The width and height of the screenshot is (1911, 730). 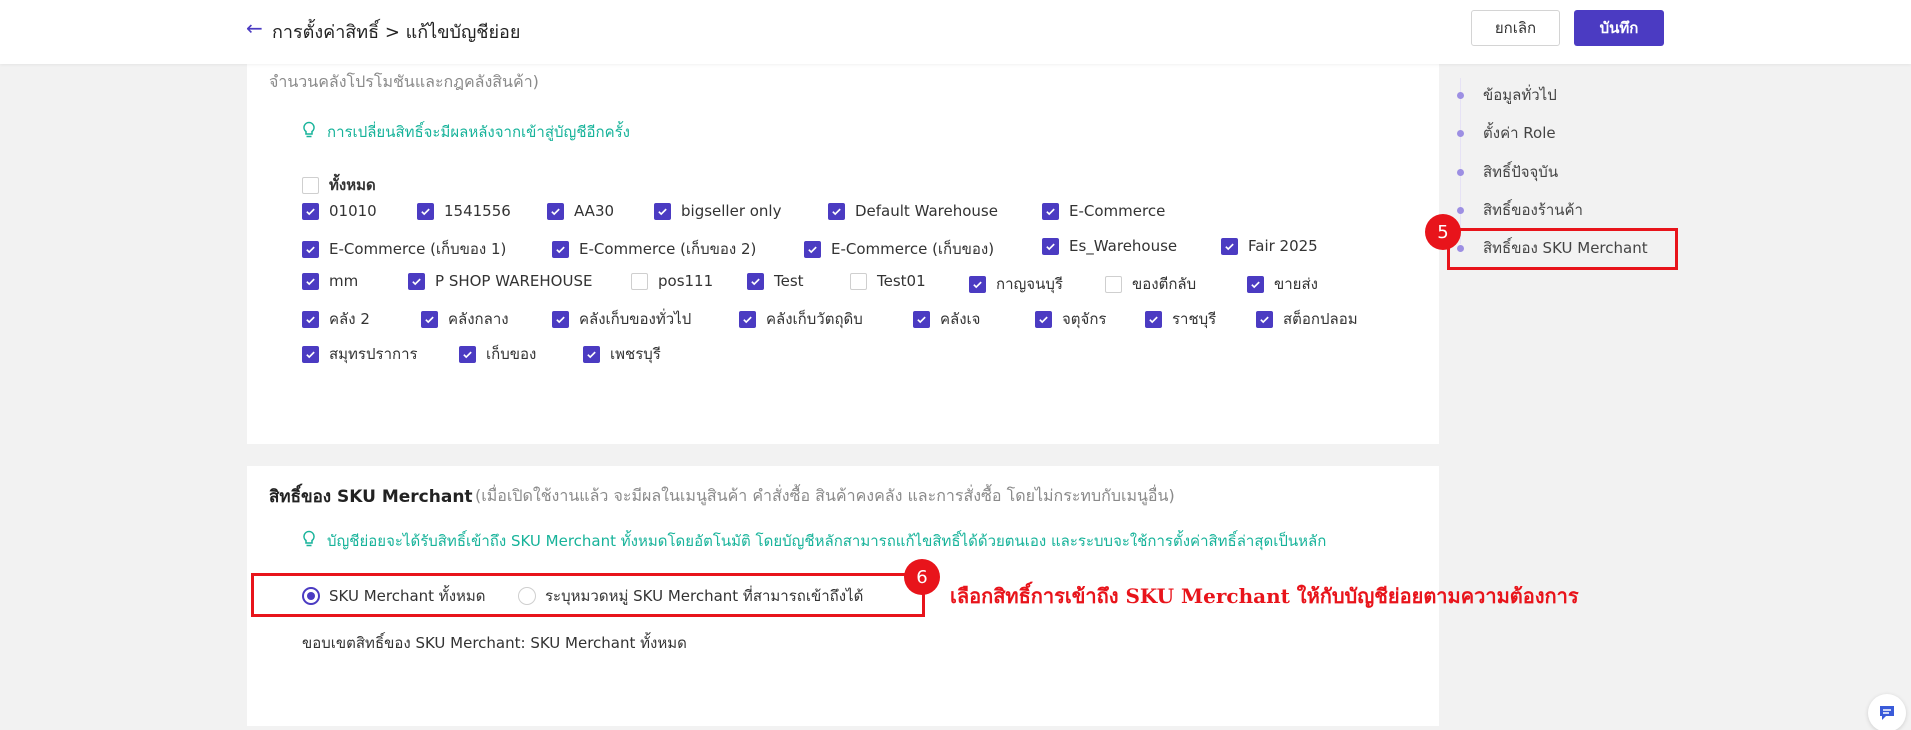 What do you see at coordinates (1887, 712) in the screenshot?
I see `chat-support-button` at bounding box center [1887, 712].